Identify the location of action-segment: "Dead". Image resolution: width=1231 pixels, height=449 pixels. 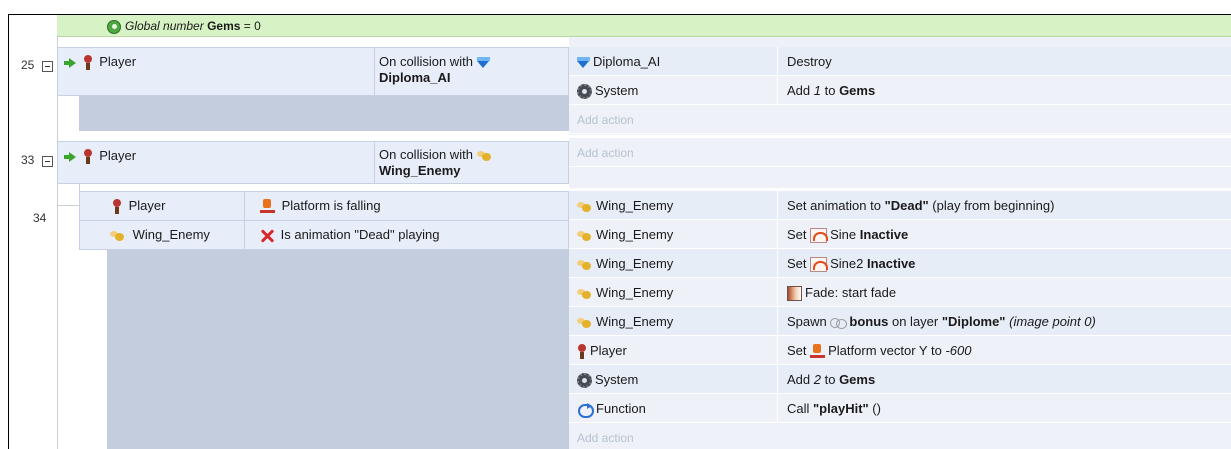
(906, 205).